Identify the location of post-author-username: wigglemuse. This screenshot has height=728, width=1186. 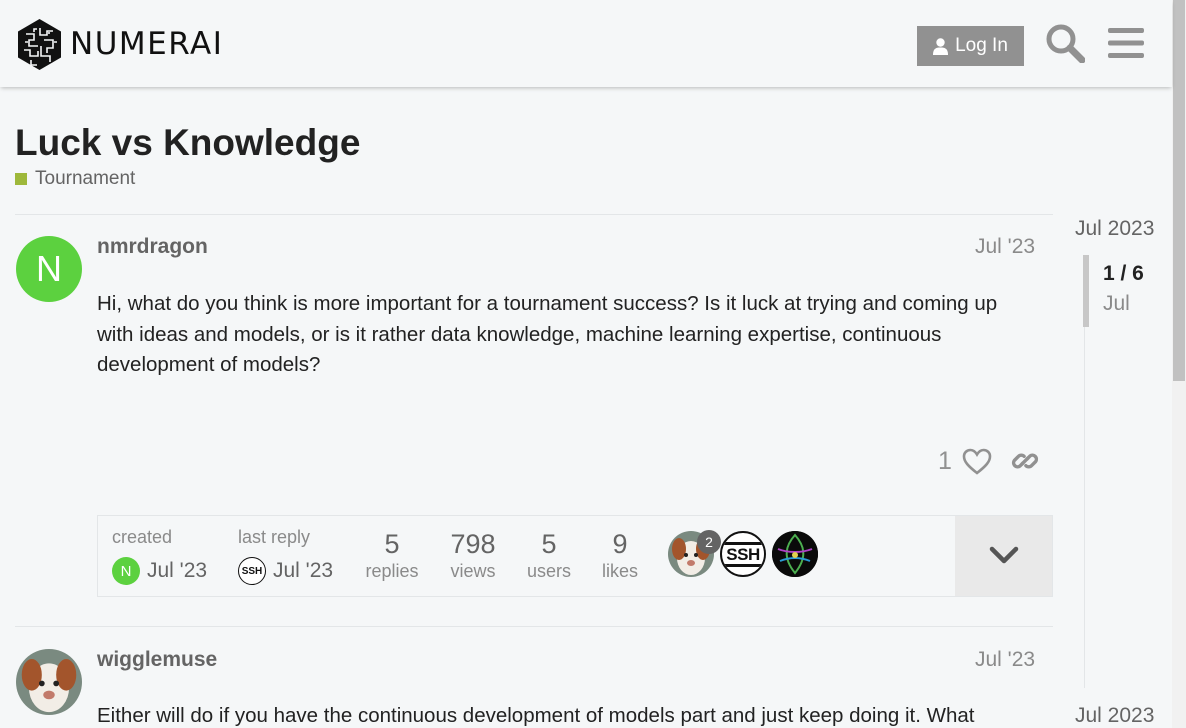
(157, 660).